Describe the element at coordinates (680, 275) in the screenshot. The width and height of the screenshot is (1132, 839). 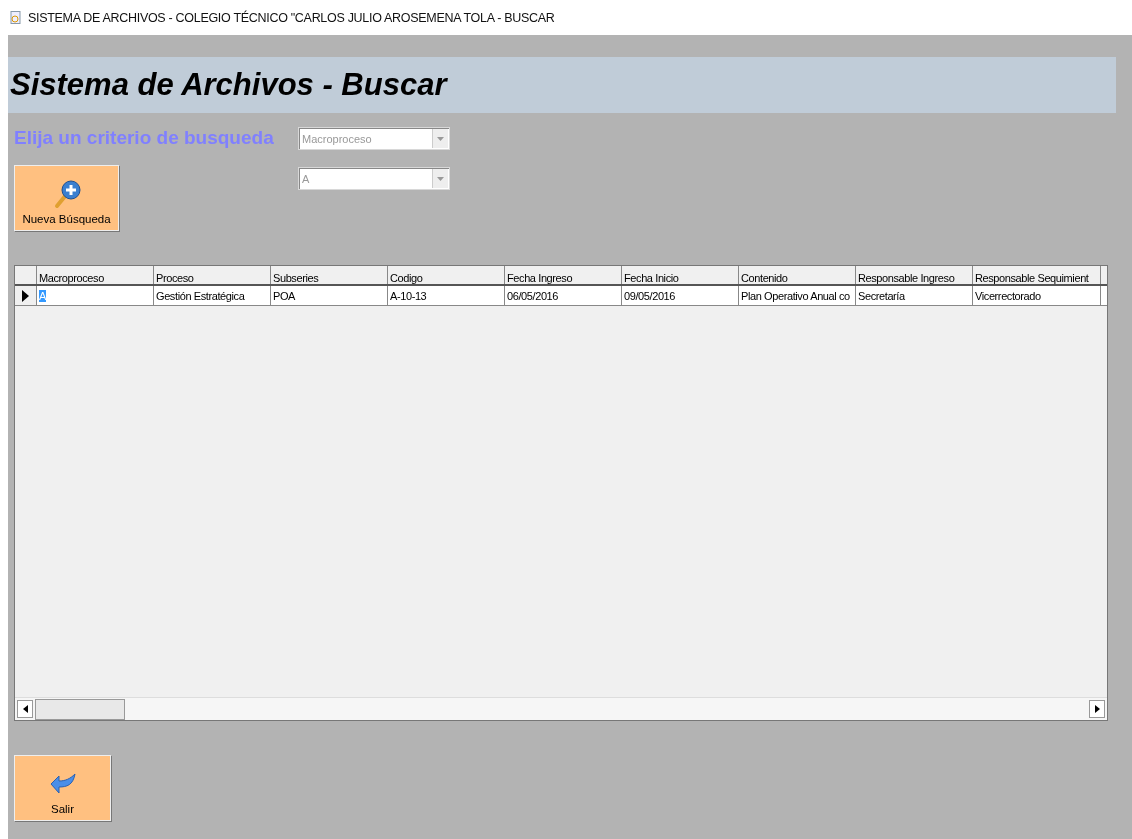
I see `column-header: Fecha Inicio` at that location.